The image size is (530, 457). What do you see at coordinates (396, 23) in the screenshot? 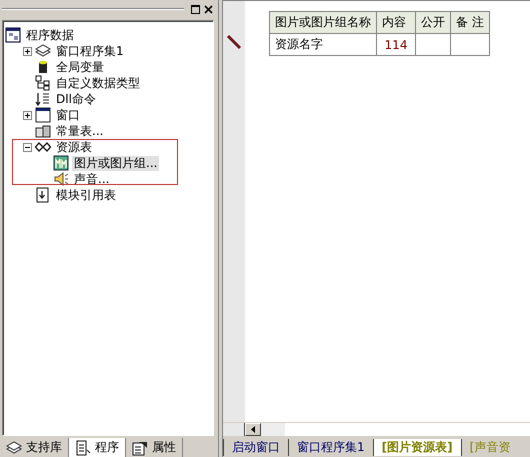
I see `column-header: 内容` at bounding box center [396, 23].